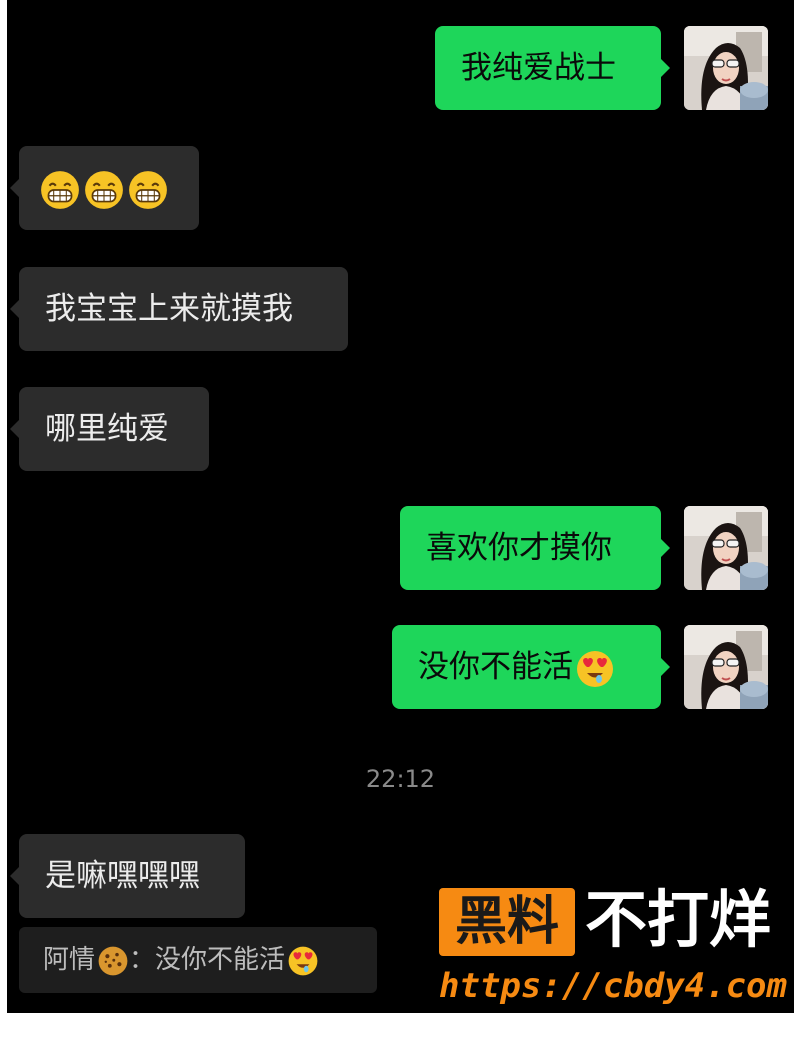  Describe the element at coordinates (107, 429) in the screenshot. I see `message-text: 哪里纯爱` at that location.